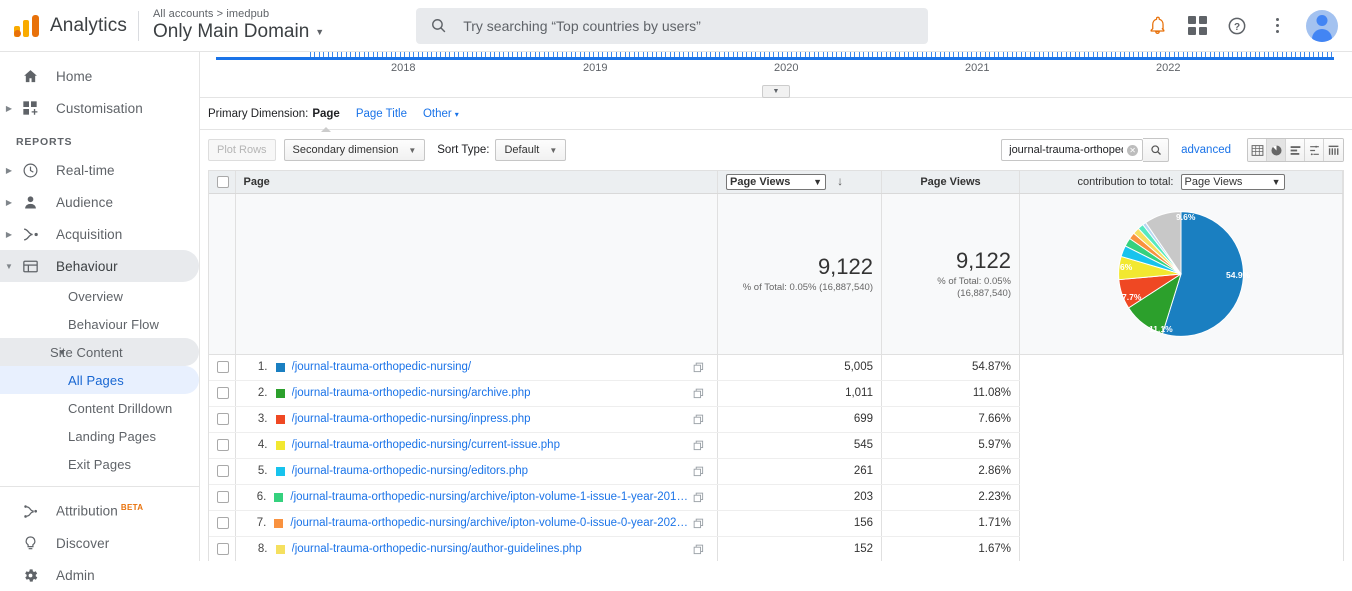 This screenshot has height=591, width=1352. What do you see at coordinates (688, 25) in the screenshot?
I see `search-input` at bounding box center [688, 25].